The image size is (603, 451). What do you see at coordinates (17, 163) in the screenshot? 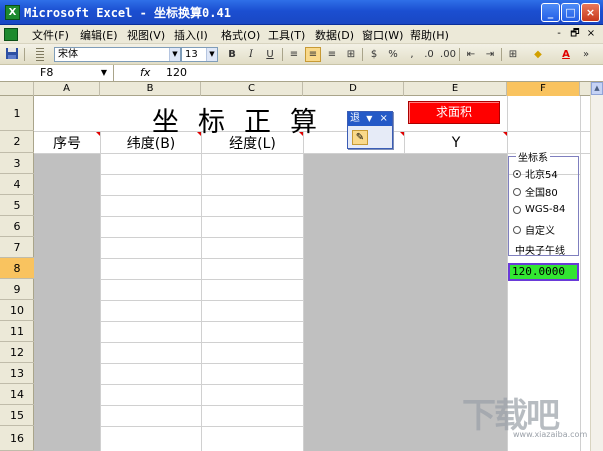
I see `row-header: 3` at bounding box center [17, 163].